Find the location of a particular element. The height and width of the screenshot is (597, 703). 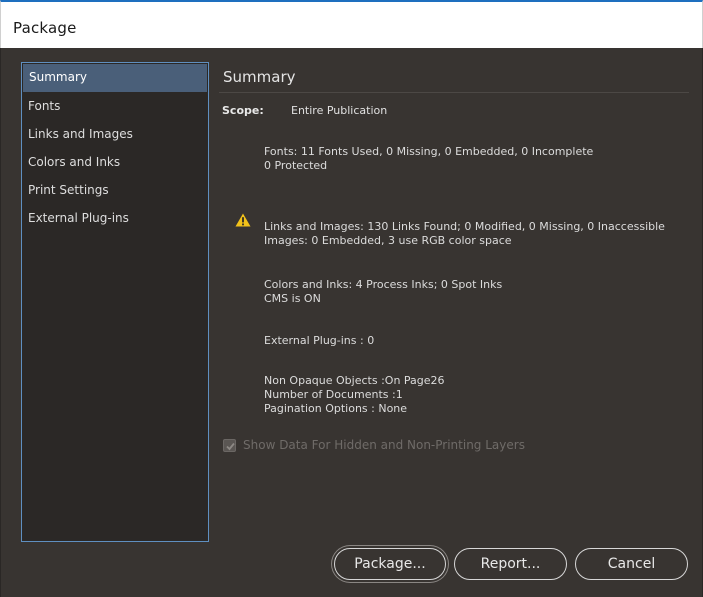

sidebar-item-print-settings: Print Settings is located at coordinates (115, 191).